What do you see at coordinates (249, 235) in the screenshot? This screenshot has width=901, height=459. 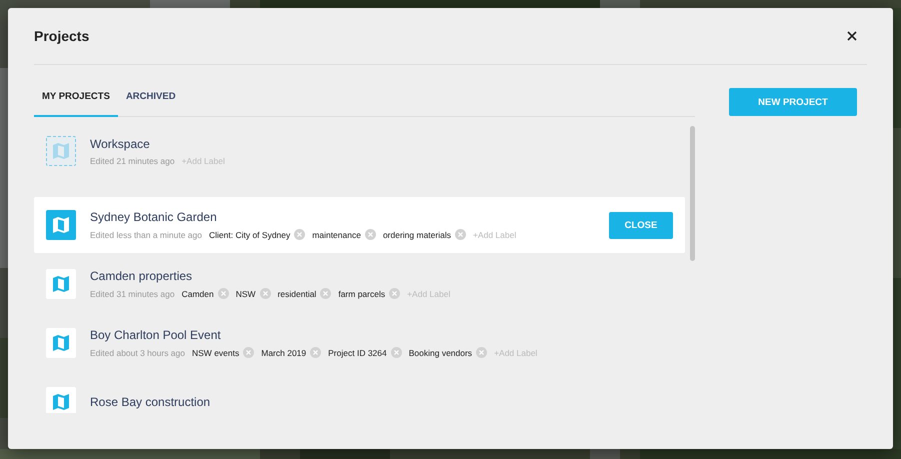 I see `project-label: Client: City of Sydney` at bounding box center [249, 235].